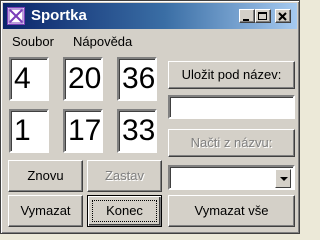 This screenshot has height=240, width=320. What do you see at coordinates (102, 41) in the screenshot?
I see `menu-napoveda: Nápověda` at bounding box center [102, 41].